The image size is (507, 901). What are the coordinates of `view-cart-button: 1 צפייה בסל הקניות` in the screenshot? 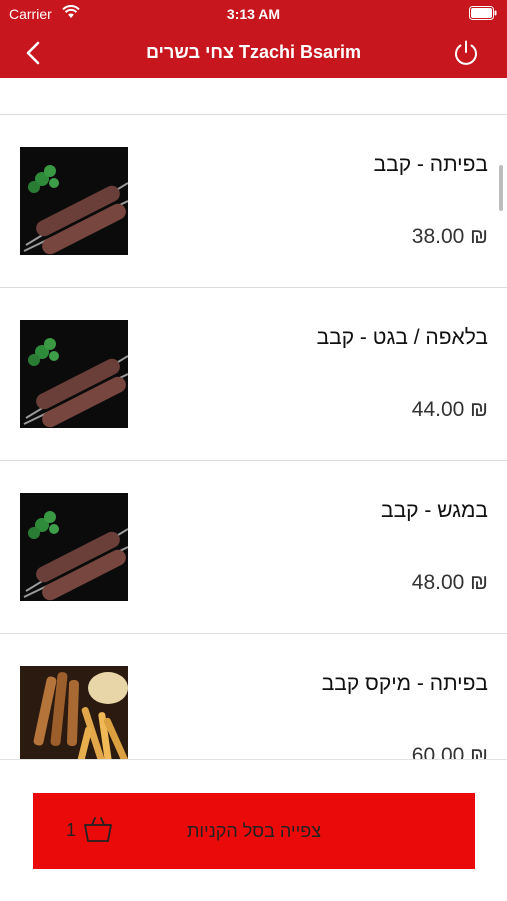 It's located at (254, 831).